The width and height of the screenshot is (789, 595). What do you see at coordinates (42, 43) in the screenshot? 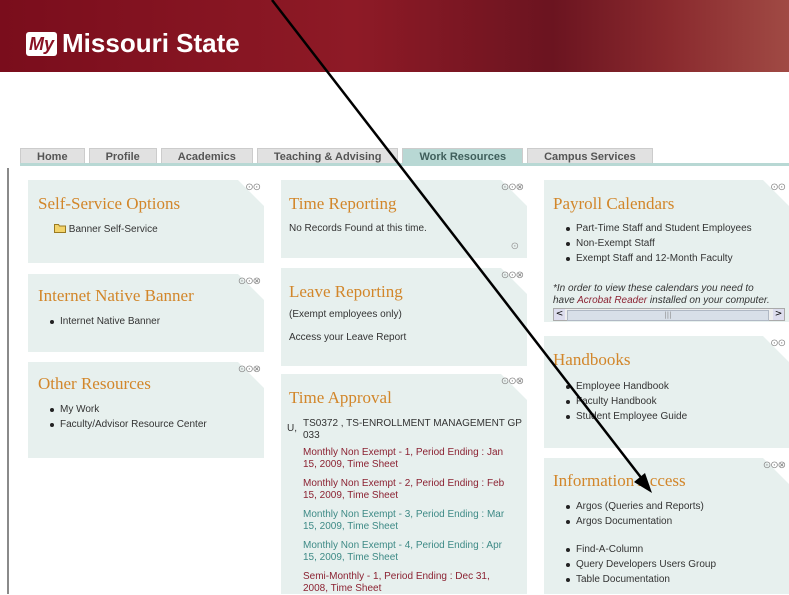
I see `logo-my: My` at bounding box center [42, 43].